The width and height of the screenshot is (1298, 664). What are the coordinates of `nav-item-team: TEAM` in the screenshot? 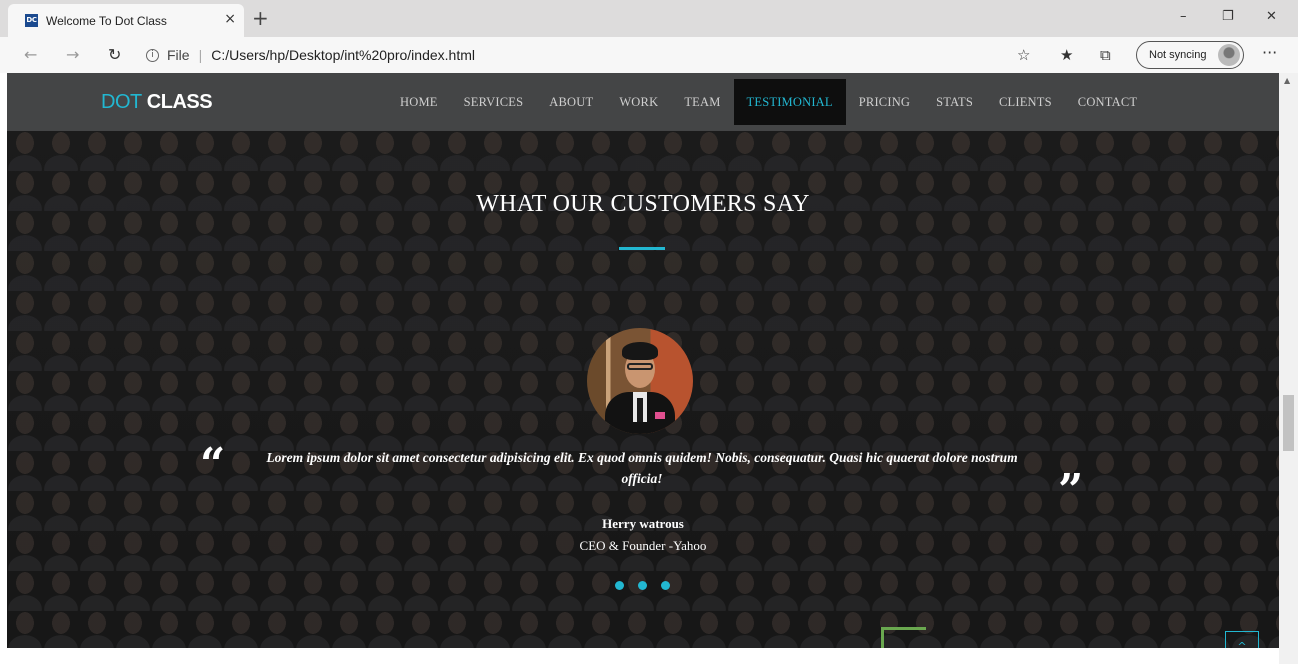 It's located at (702, 102).